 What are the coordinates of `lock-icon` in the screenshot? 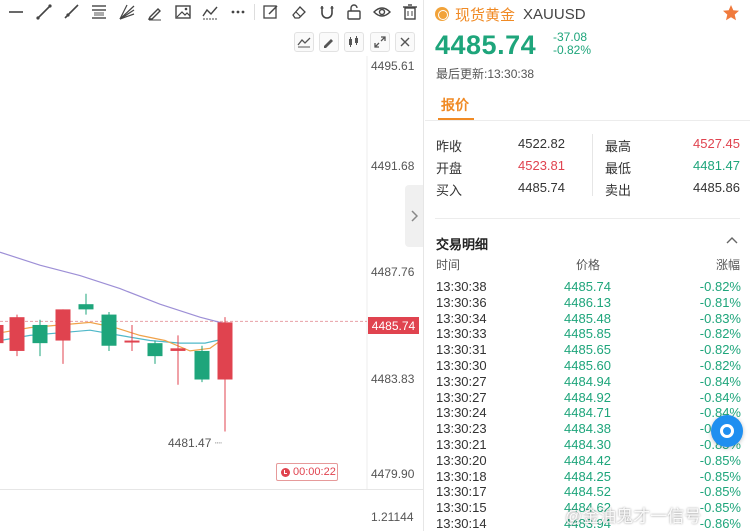 It's located at (355, 12).